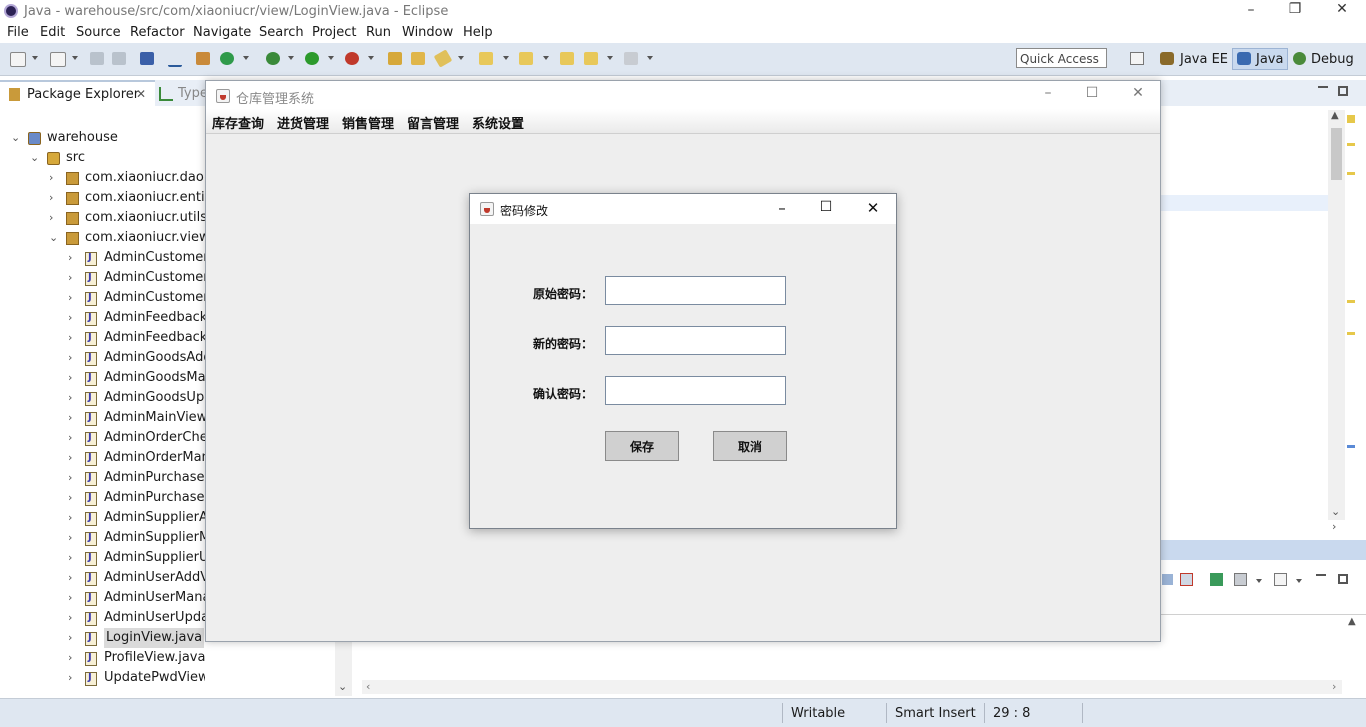 The height and width of the screenshot is (727, 1366). What do you see at coordinates (352, 58) in the screenshot?
I see `coverage-icon` at bounding box center [352, 58].